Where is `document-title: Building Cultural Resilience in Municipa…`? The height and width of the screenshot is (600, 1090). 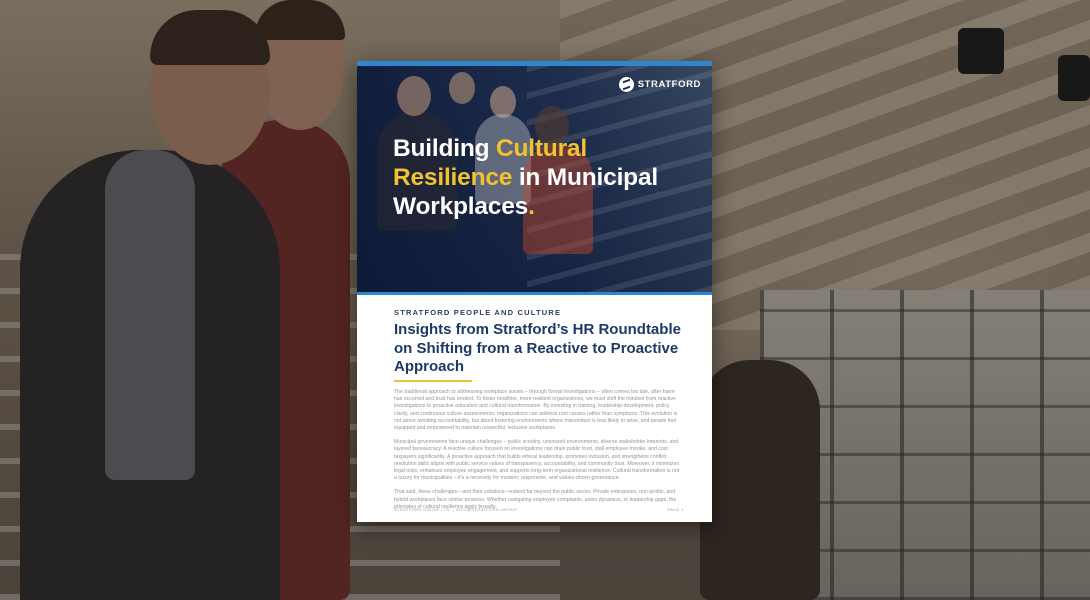 document-title: Building Cultural Resilience in Municipa… is located at coordinates (548, 177).